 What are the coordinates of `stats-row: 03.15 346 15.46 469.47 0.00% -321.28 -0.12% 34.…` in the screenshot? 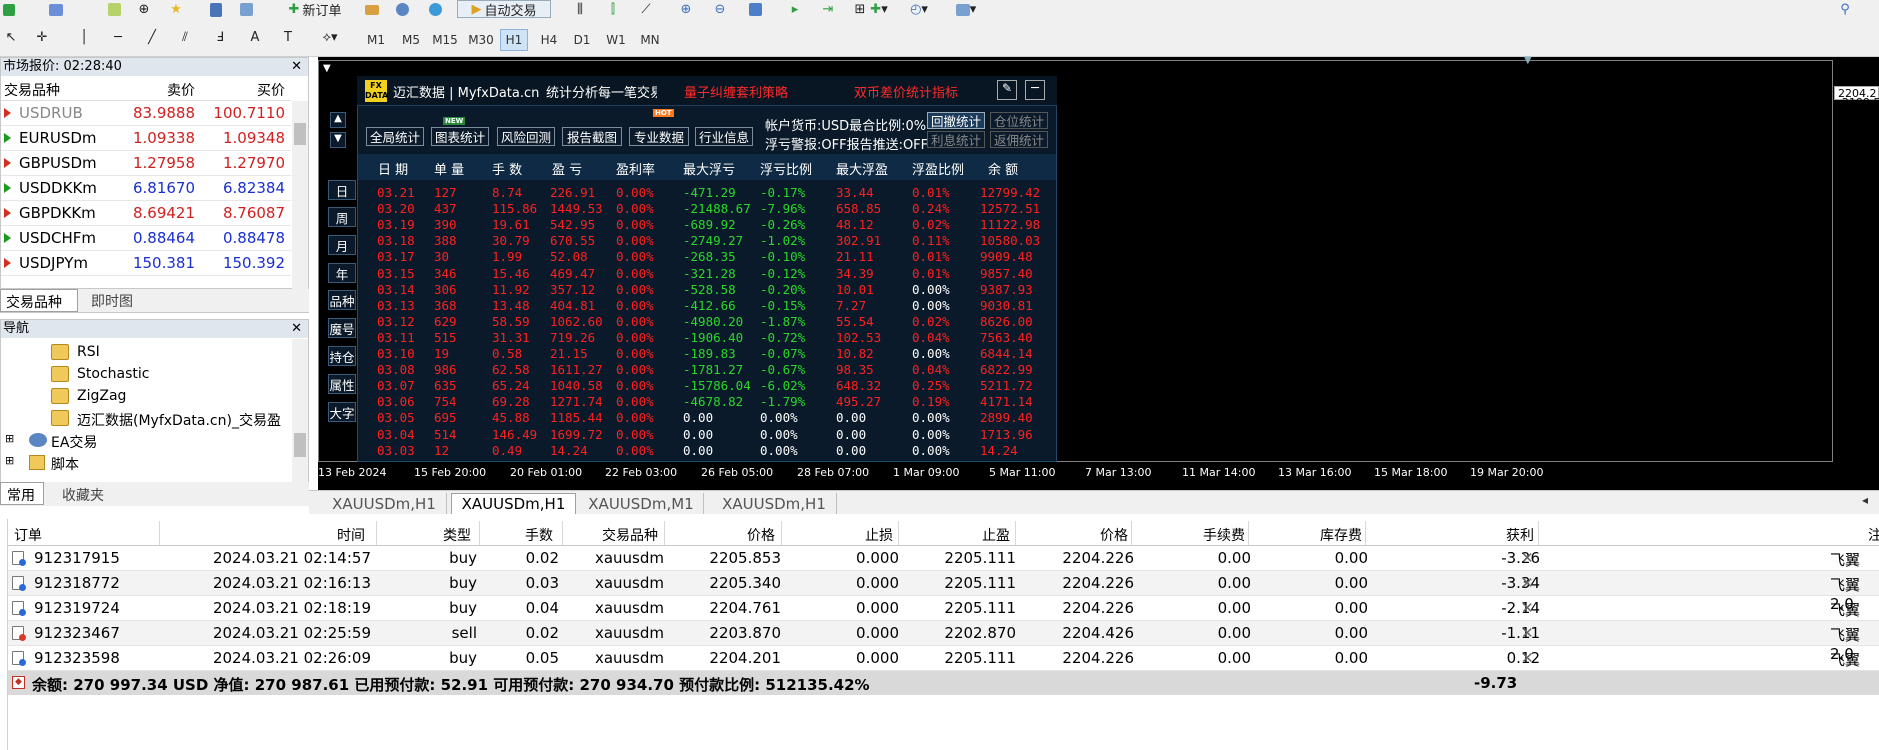 It's located at (528, 274).